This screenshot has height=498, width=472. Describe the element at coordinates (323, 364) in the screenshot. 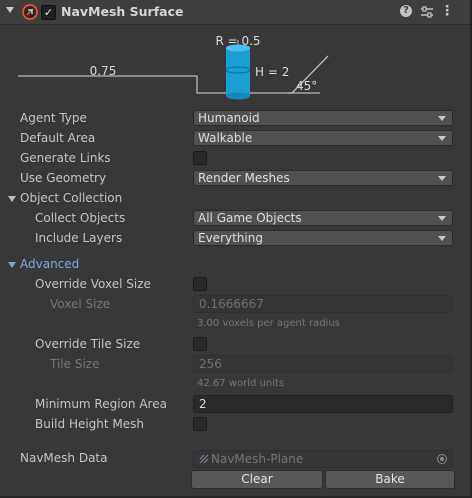

I see `tile-size-field: 256` at that location.